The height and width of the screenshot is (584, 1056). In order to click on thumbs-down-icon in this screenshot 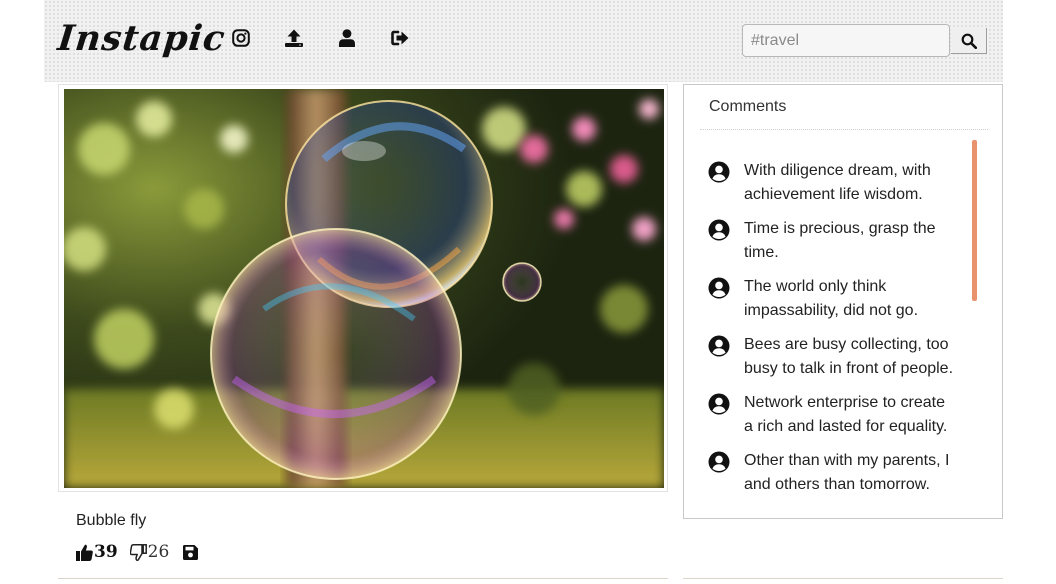, I will do `click(138, 552)`.